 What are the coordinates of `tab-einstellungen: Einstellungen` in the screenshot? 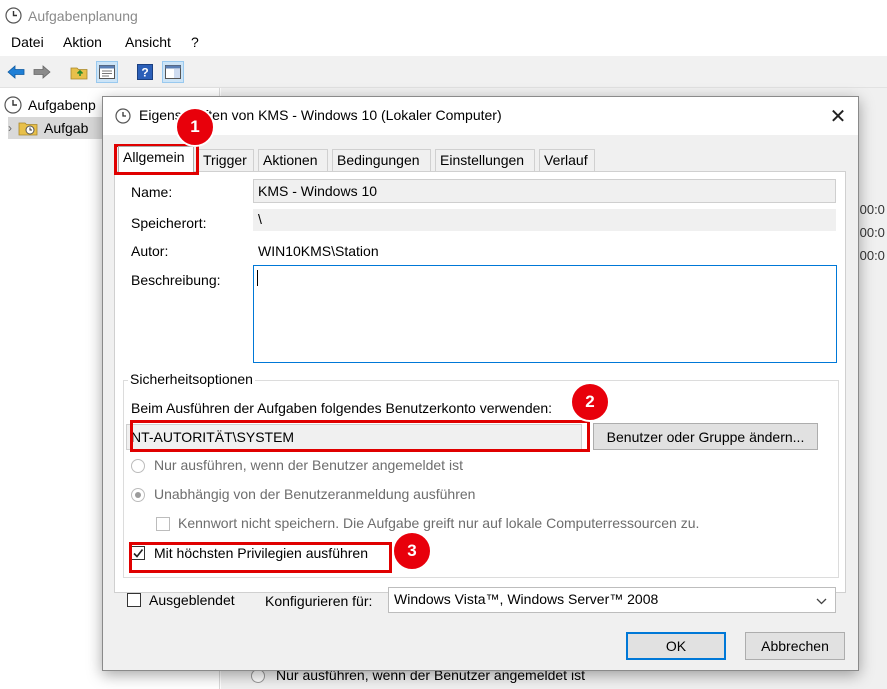 It's located at (485, 160).